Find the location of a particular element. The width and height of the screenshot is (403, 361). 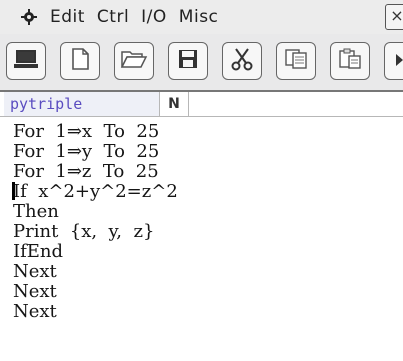

computer-button is located at coordinates (26, 61).